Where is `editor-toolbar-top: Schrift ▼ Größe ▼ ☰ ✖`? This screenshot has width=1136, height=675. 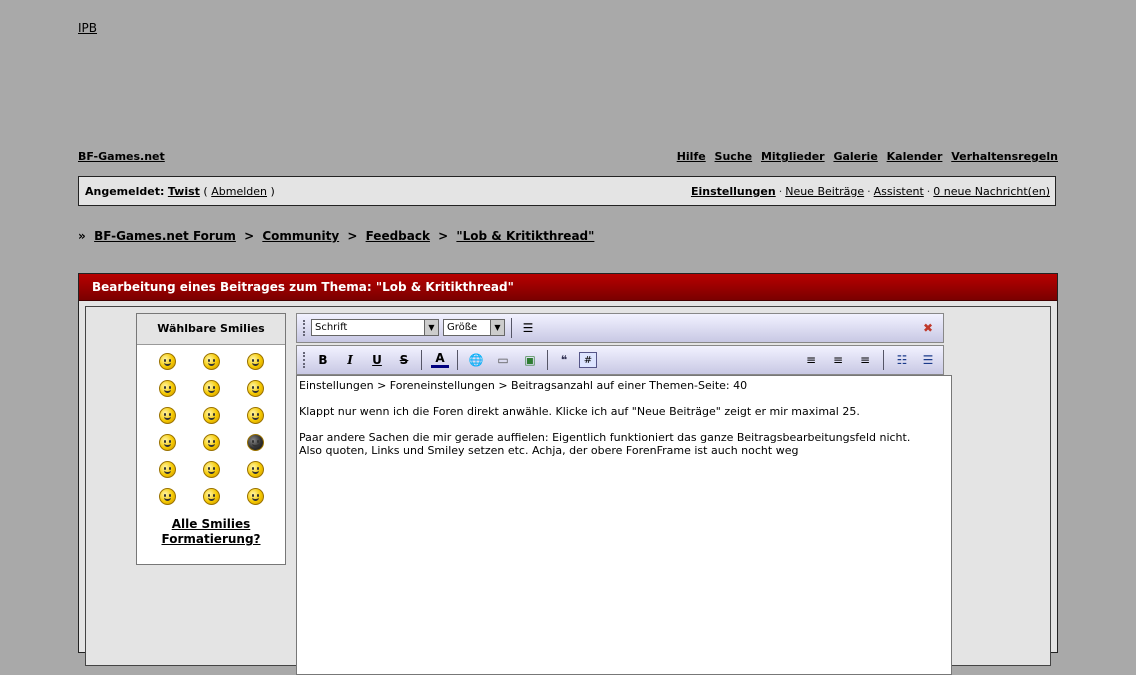 editor-toolbar-top: Schrift ▼ Größe ▼ ☰ ✖ is located at coordinates (620, 328).